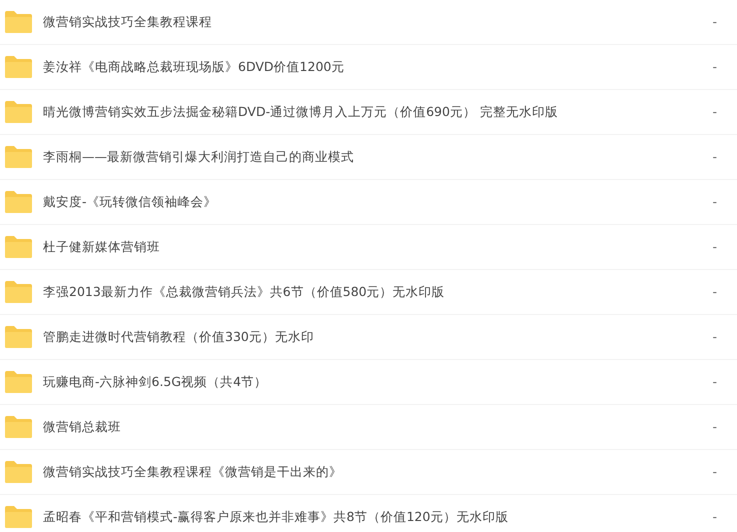 This screenshot has width=737, height=532. Describe the element at coordinates (377, 247) in the screenshot. I see `file-name: 杜子健新媒体营销班` at that location.